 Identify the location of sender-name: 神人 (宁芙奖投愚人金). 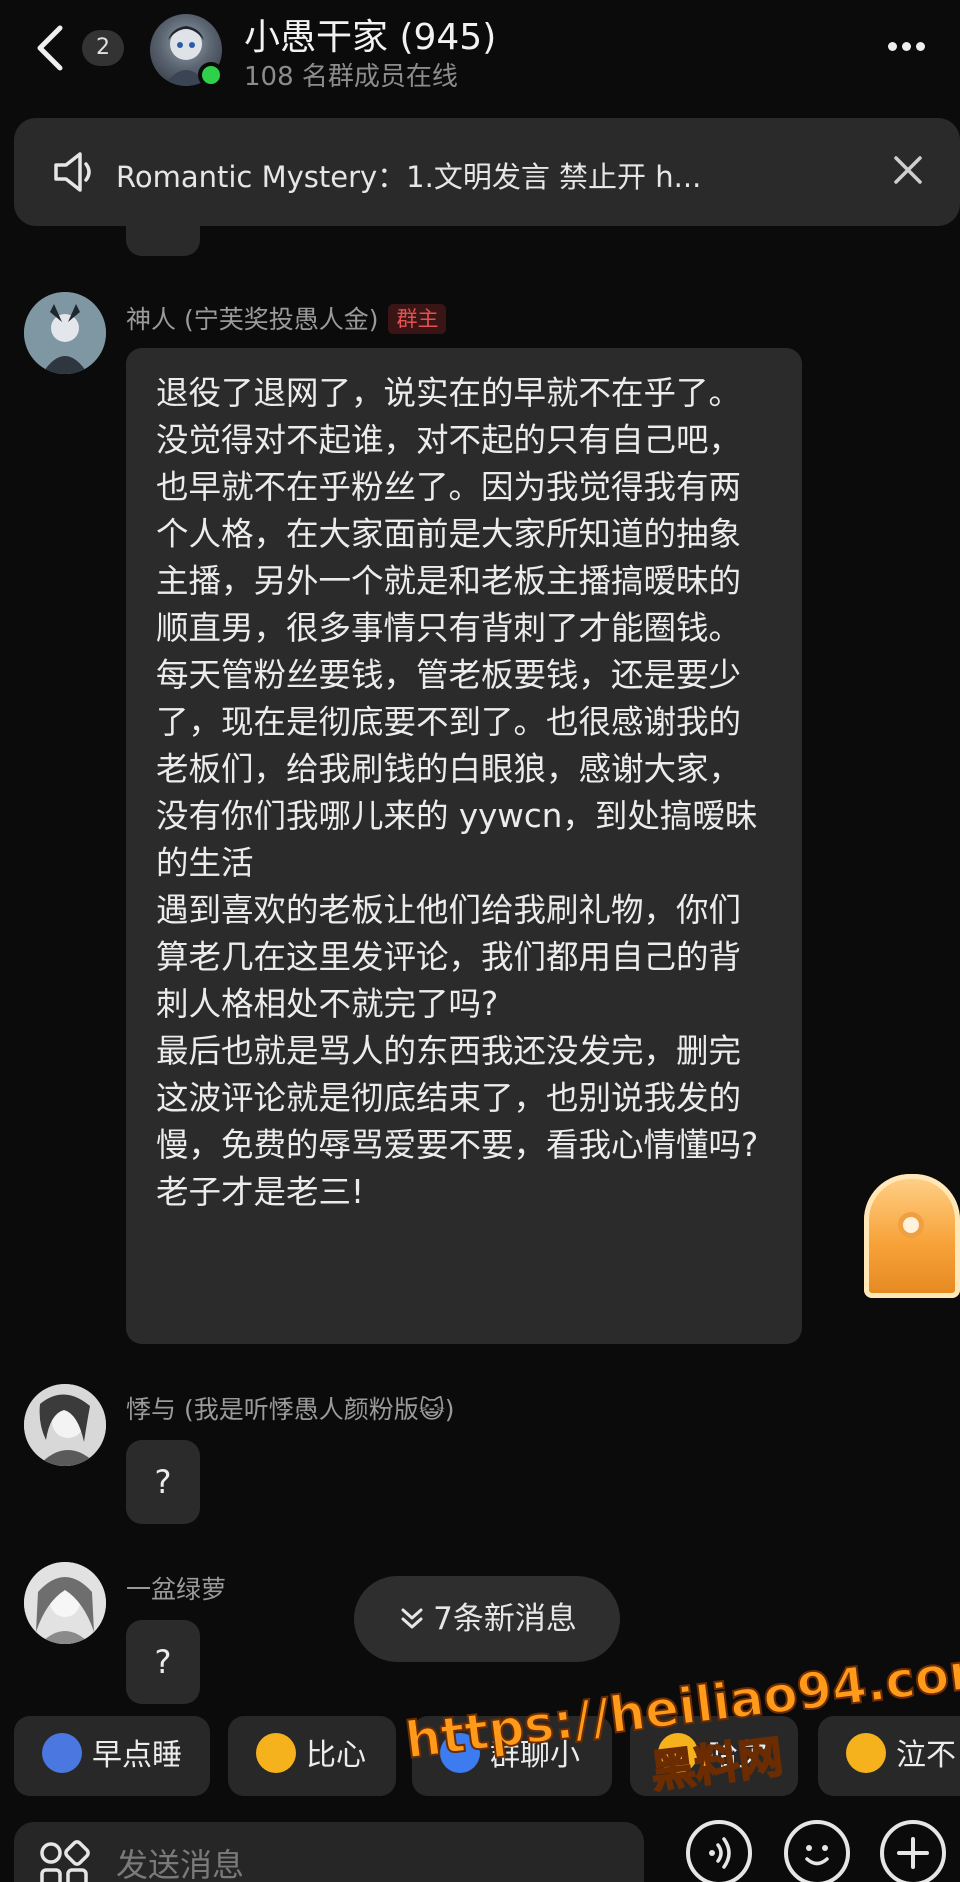
(252, 319).